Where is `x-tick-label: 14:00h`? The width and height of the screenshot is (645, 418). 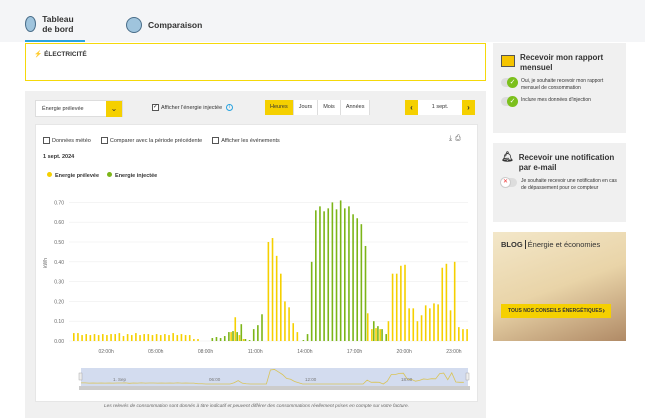
x-tick-label: 14:00h is located at coordinates (305, 352).